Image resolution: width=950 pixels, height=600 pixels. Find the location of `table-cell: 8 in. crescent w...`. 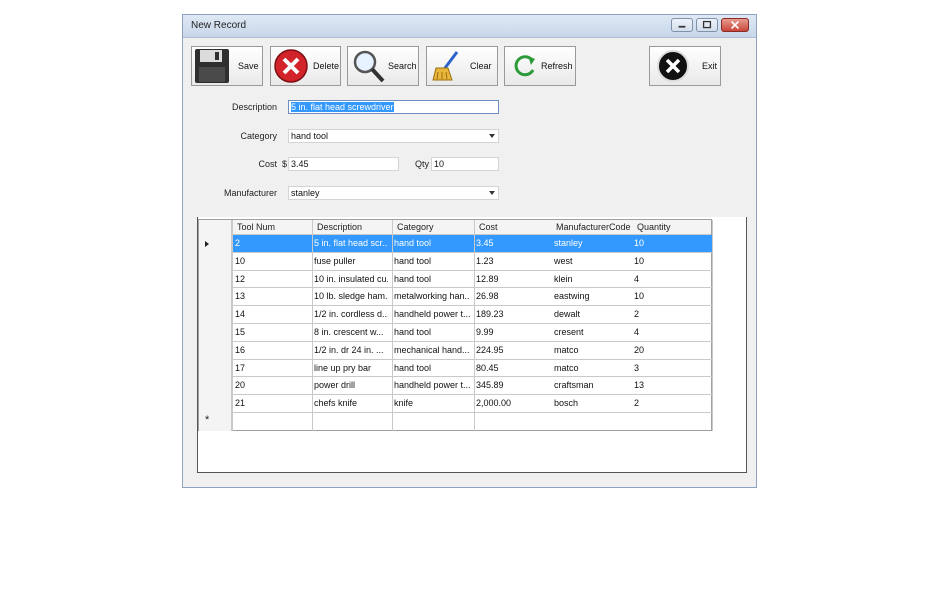

table-cell: 8 in. crescent w... is located at coordinates (349, 332).